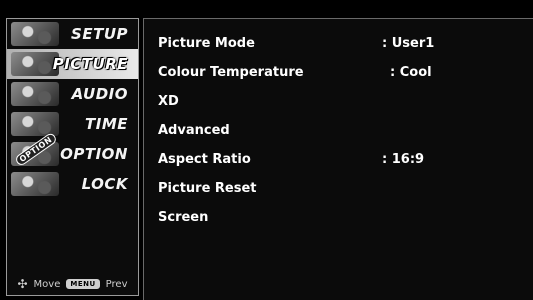 This screenshot has width=533, height=300. What do you see at coordinates (99, 94) in the screenshot?
I see `sidebar-item-label: AUDIO` at bounding box center [99, 94].